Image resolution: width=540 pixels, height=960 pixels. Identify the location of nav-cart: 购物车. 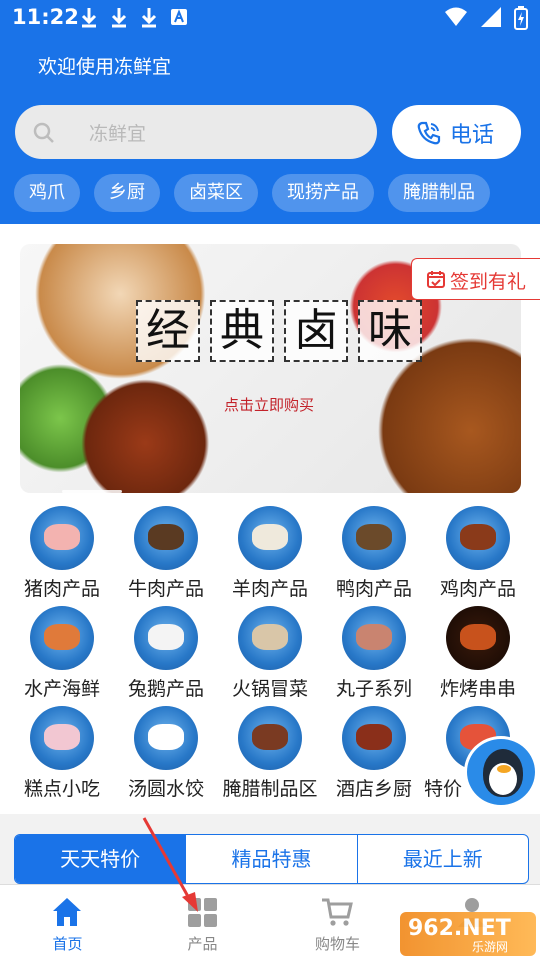
(337, 922).